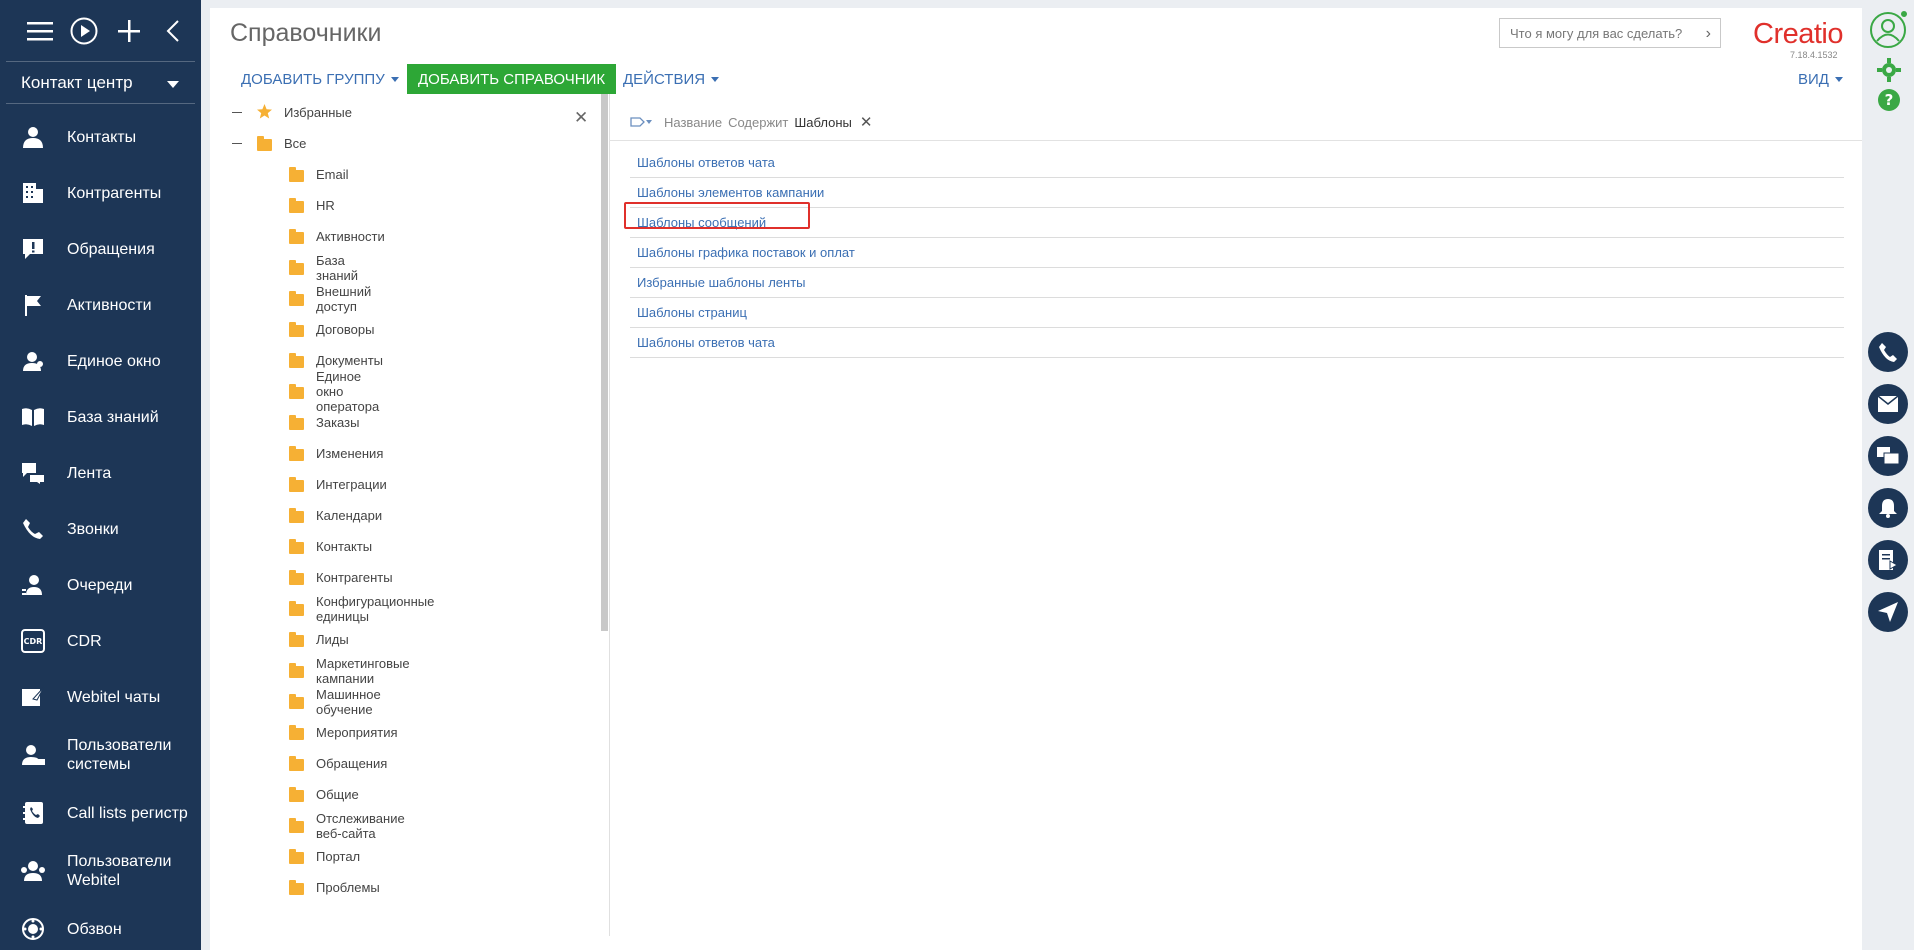 The height and width of the screenshot is (950, 1914). Describe the element at coordinates (609, 515) in the screenshot. I see `divider` at that location.